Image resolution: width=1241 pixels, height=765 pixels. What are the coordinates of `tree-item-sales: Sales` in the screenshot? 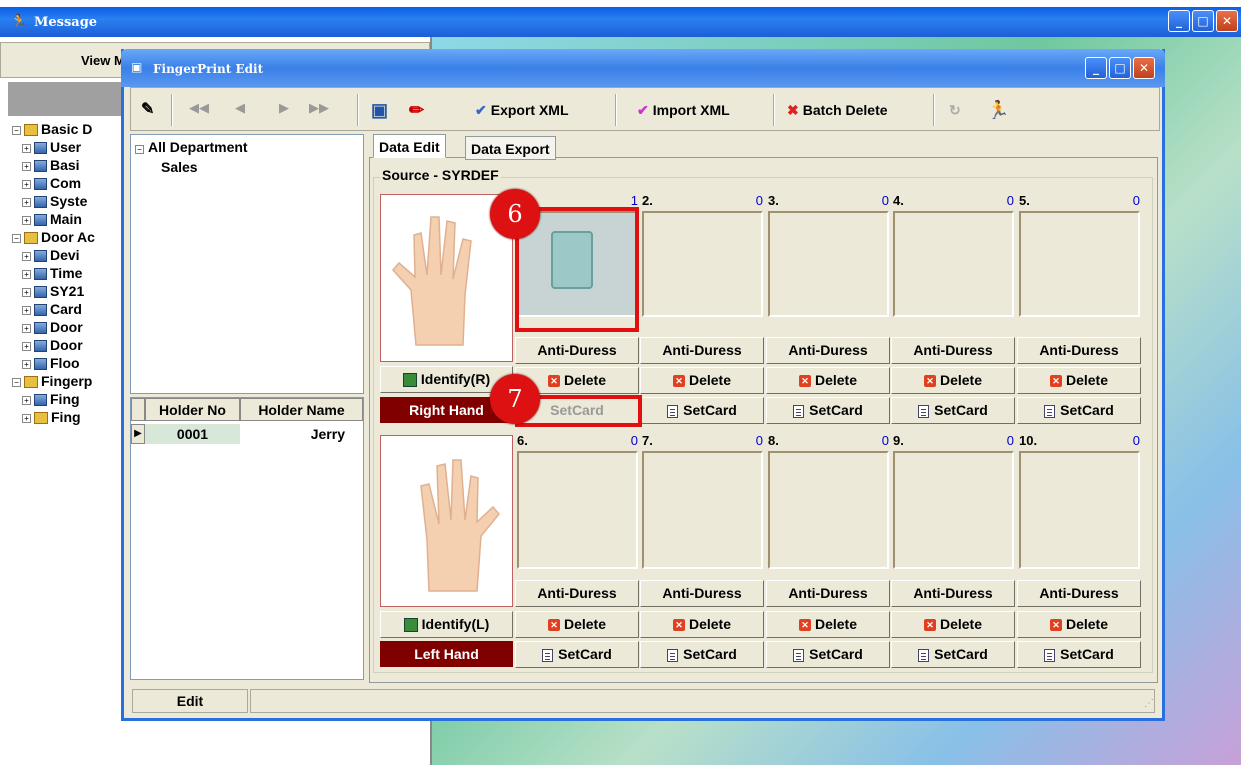 It's located at (179, 167).